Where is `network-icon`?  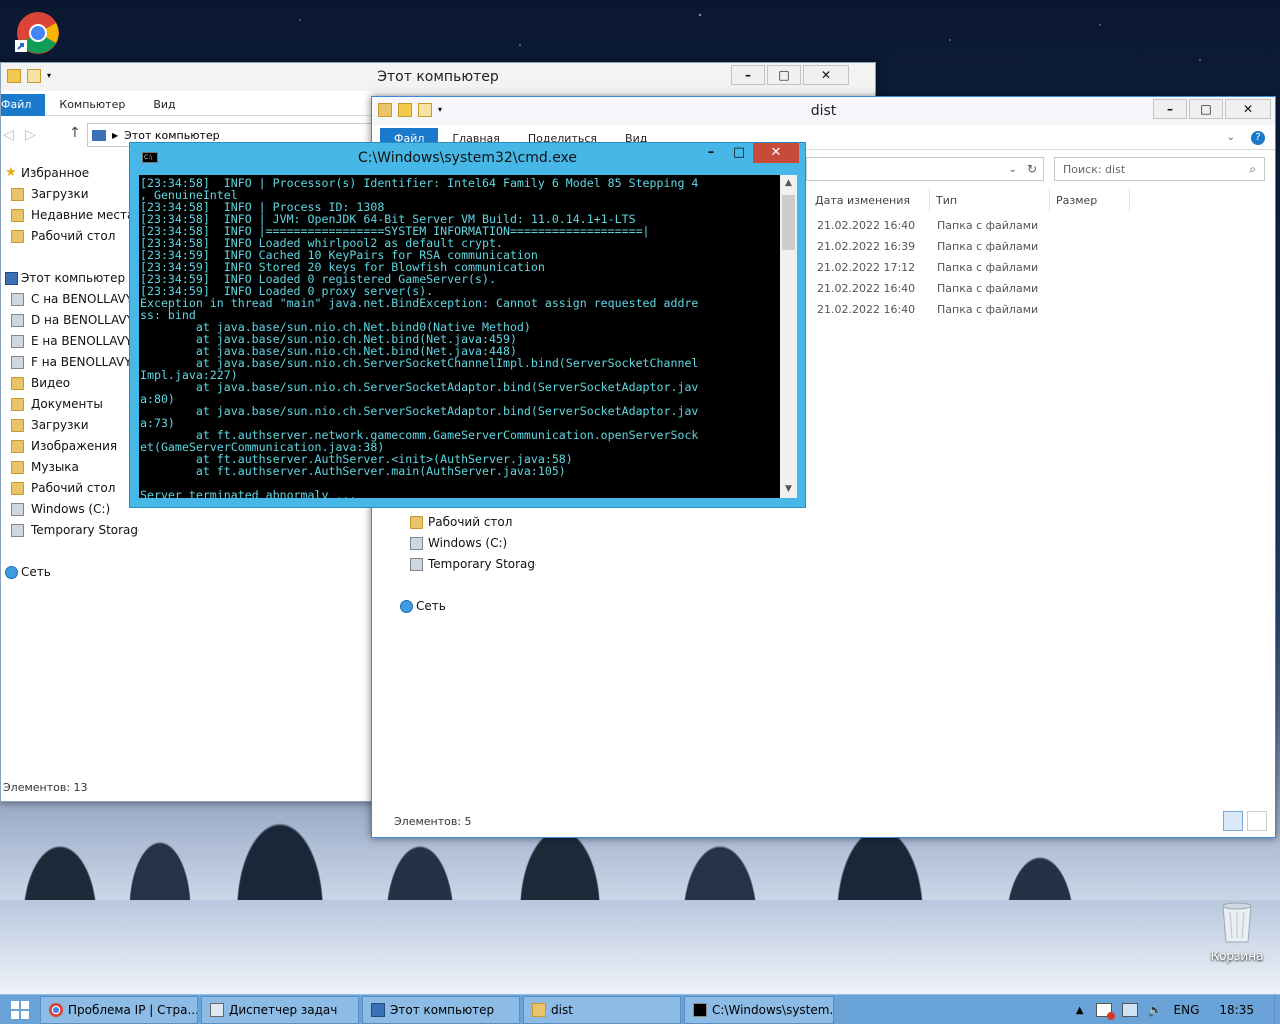 network-icon is located at coordinates (11, 572).